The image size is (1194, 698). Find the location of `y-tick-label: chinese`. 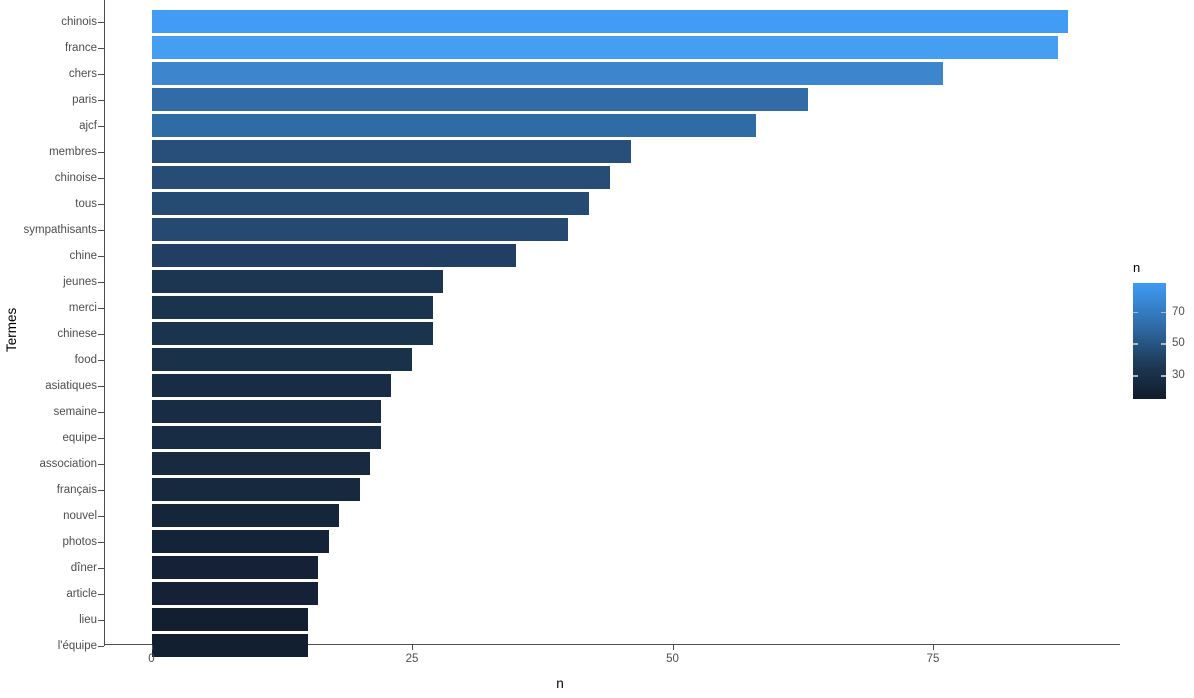

y-tick-label: chinese is located at coordinates (77, 333).